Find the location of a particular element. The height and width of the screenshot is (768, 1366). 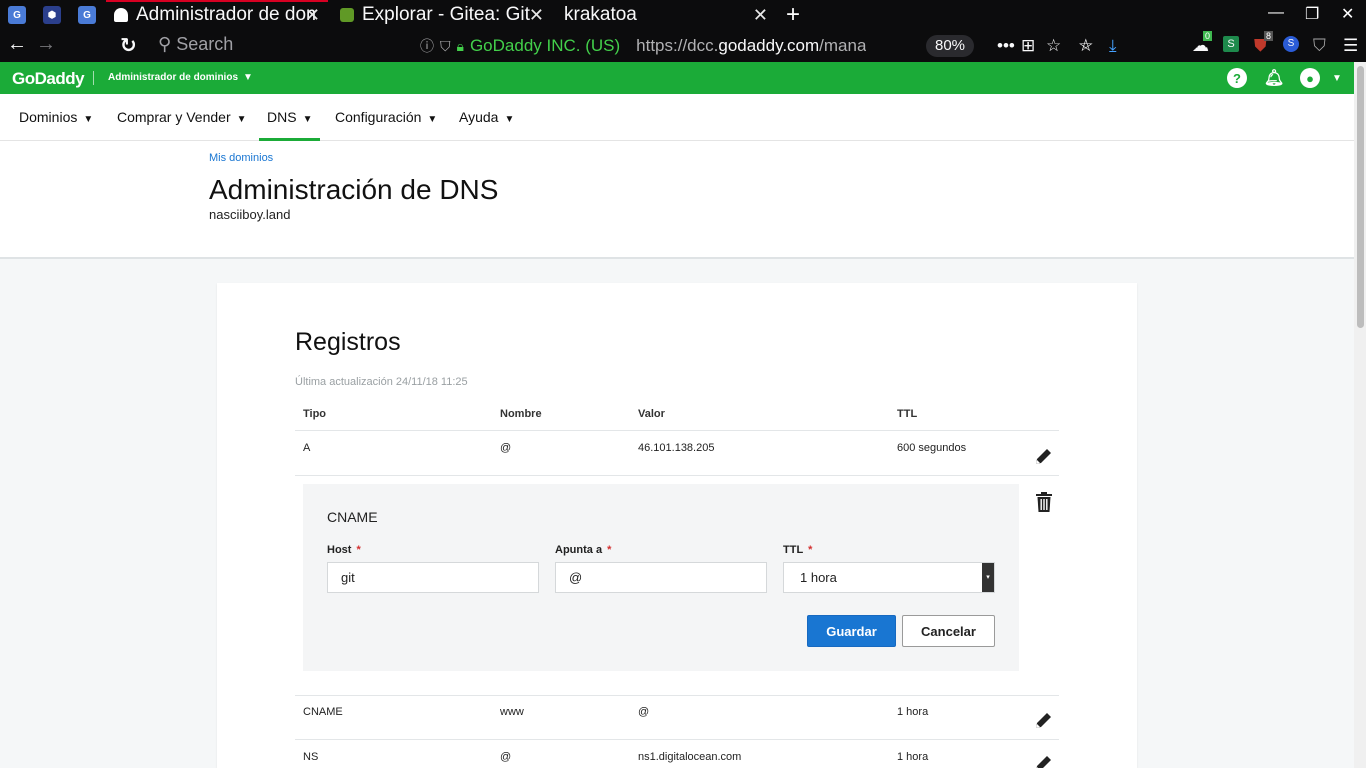

delete-trash-icon is located at coordinates (1044, 502).